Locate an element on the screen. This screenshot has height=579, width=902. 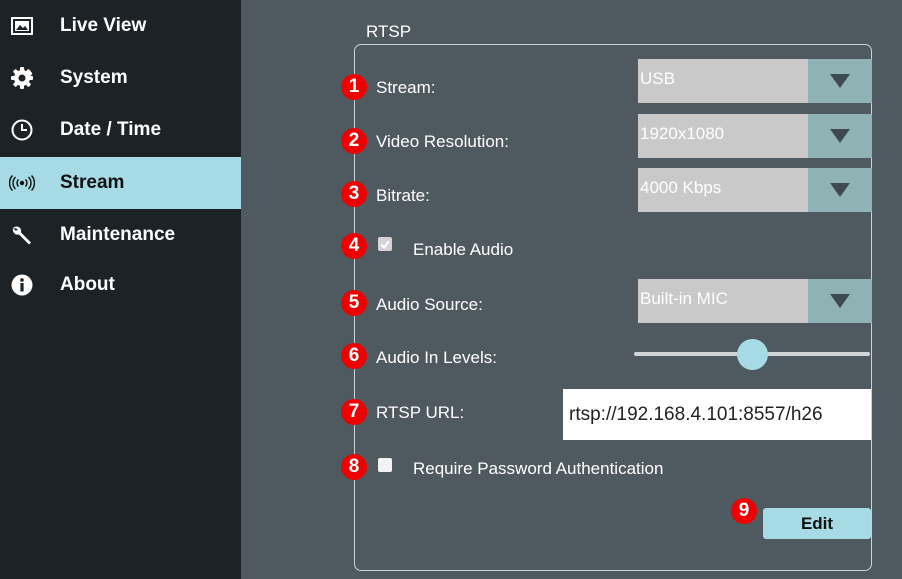
audio-source-select: Built-in MIC is located at coordinates (755, 301).